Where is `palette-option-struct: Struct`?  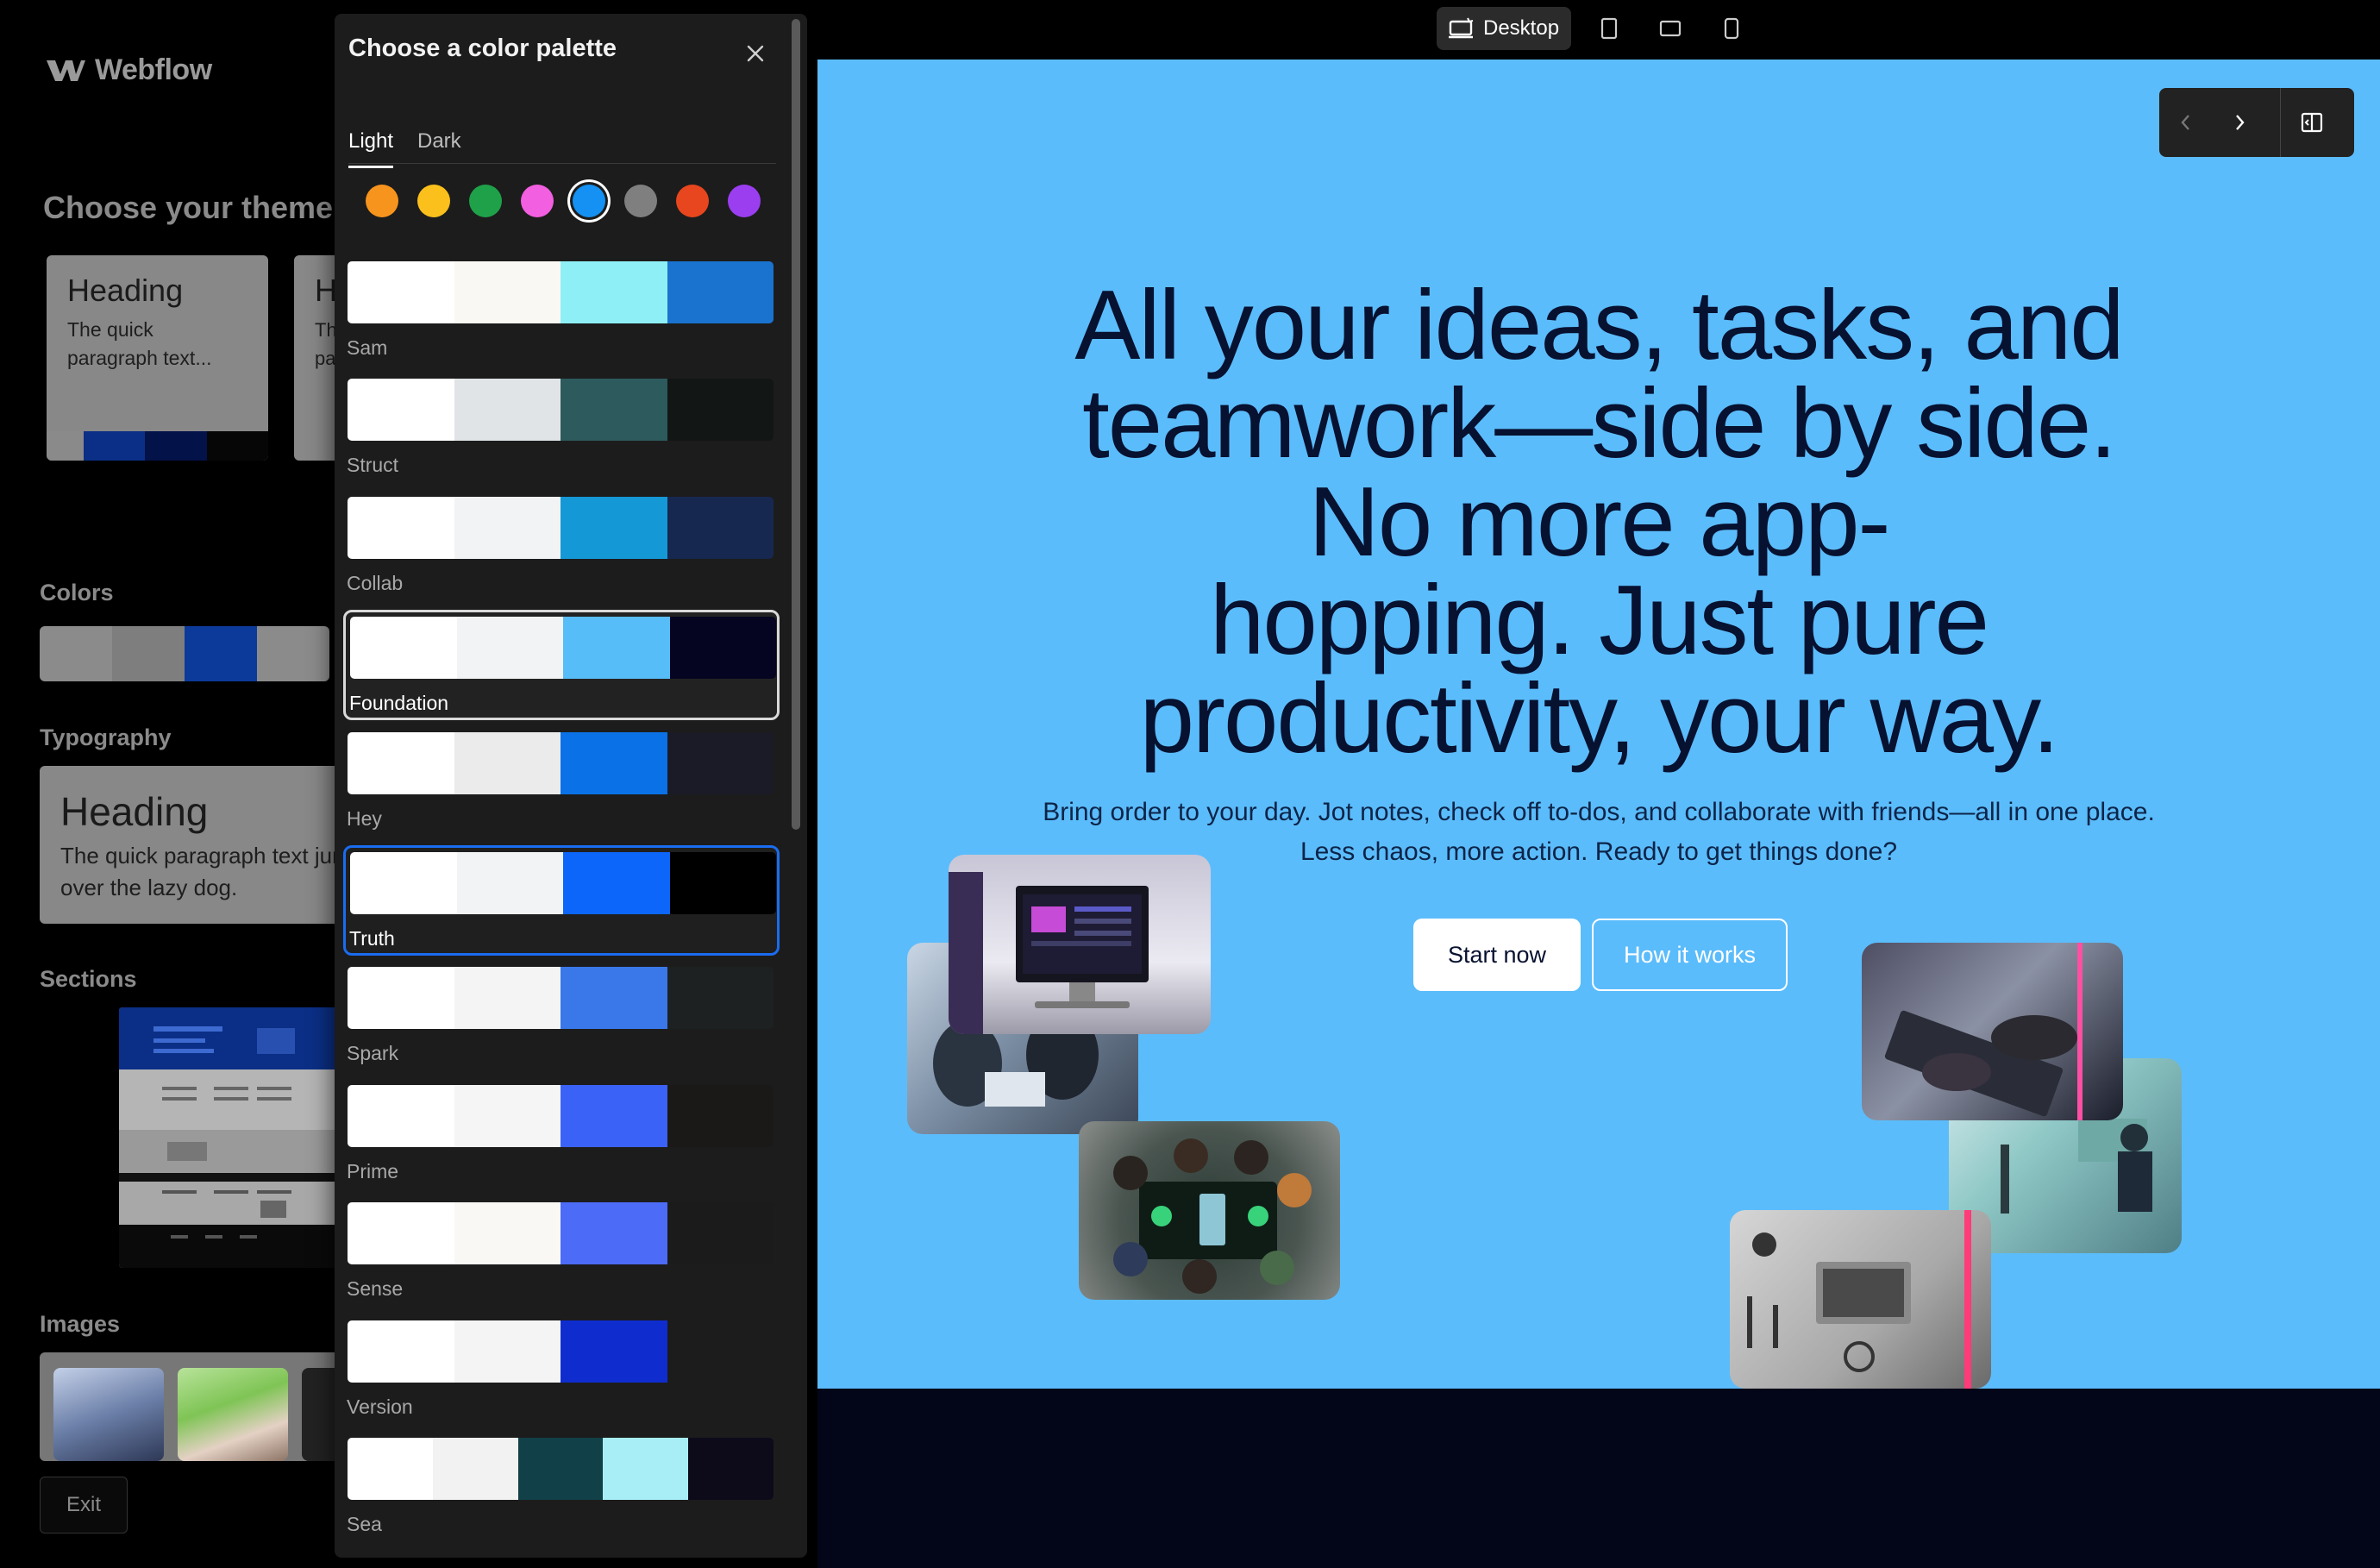 palette-option-struct: Struct is located at coordinates (562, 429).